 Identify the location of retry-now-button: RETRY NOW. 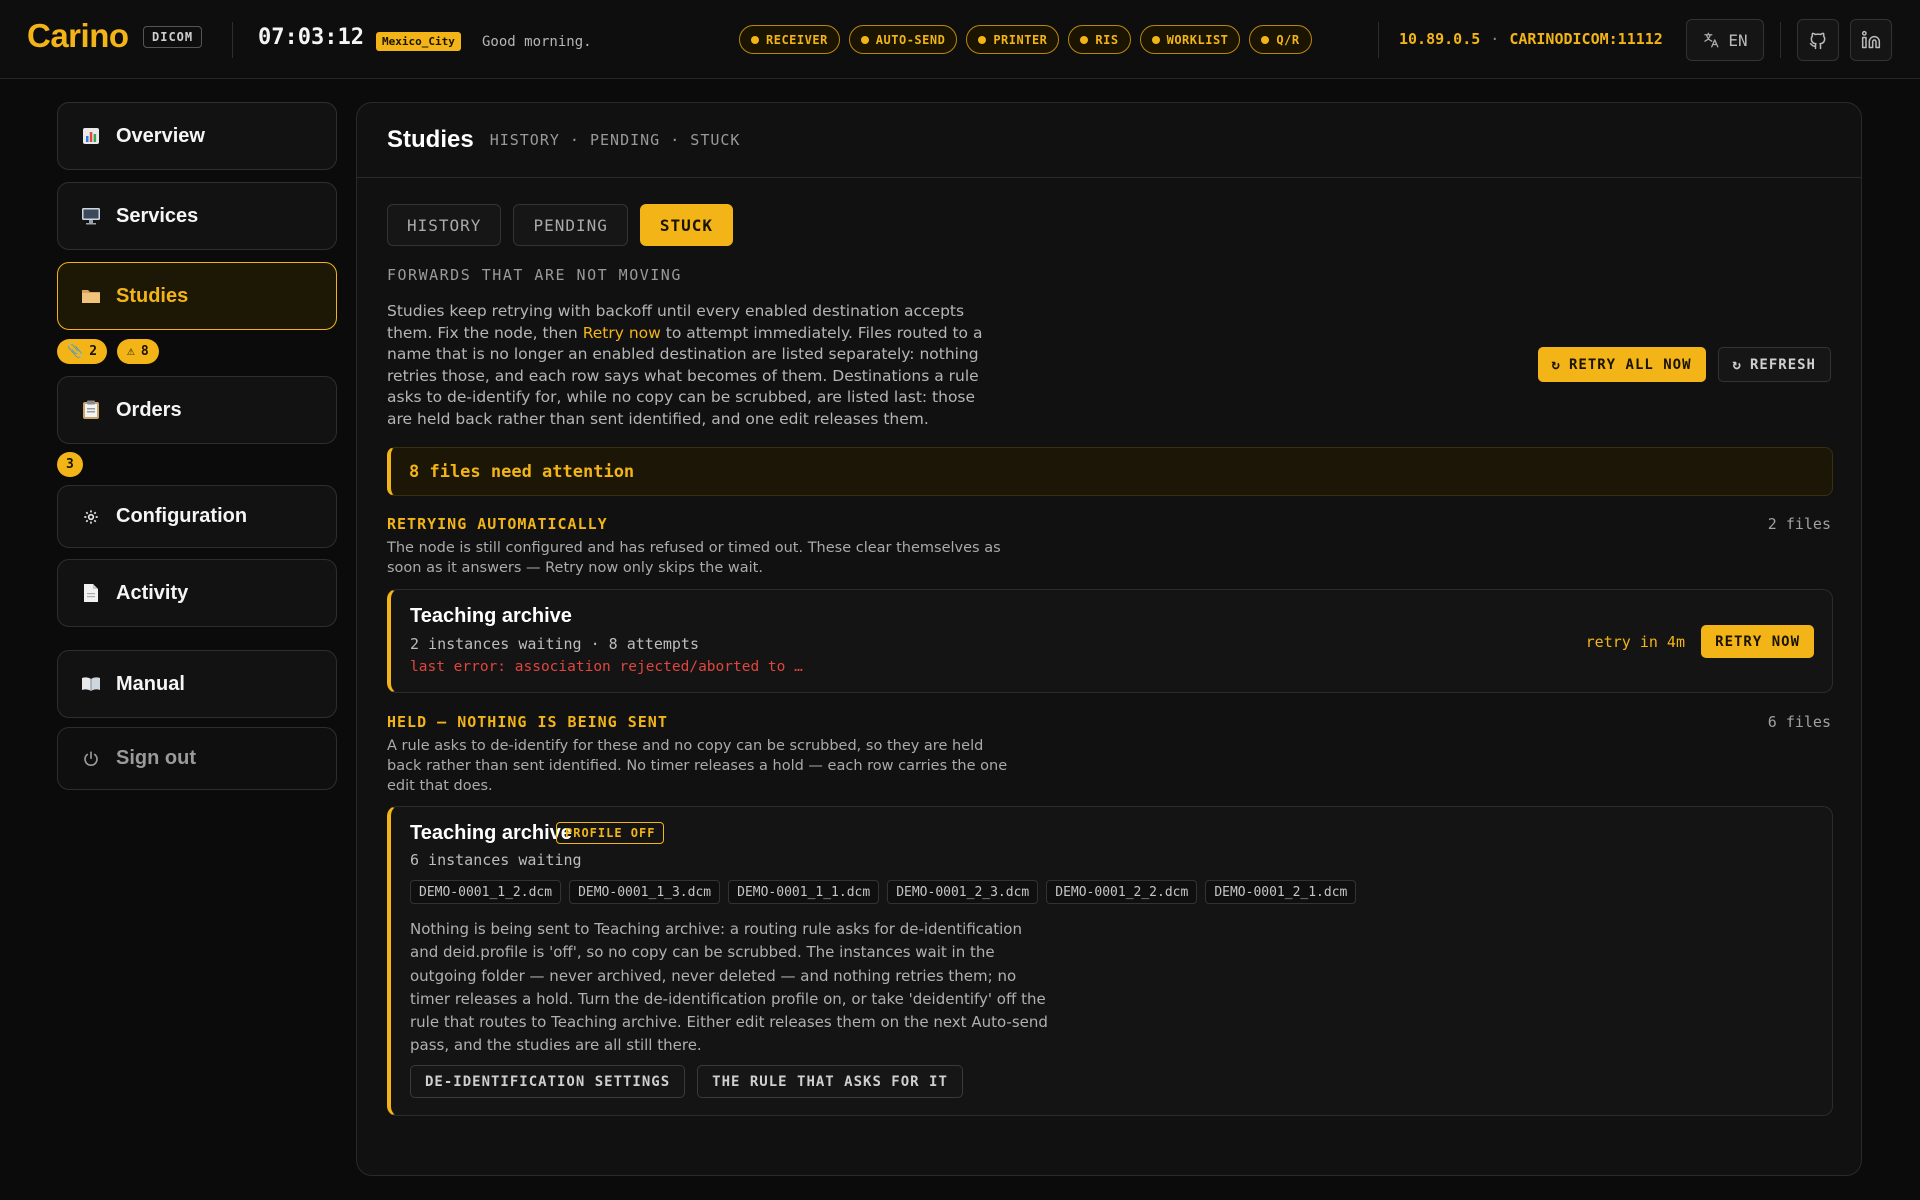
(1757, 641).